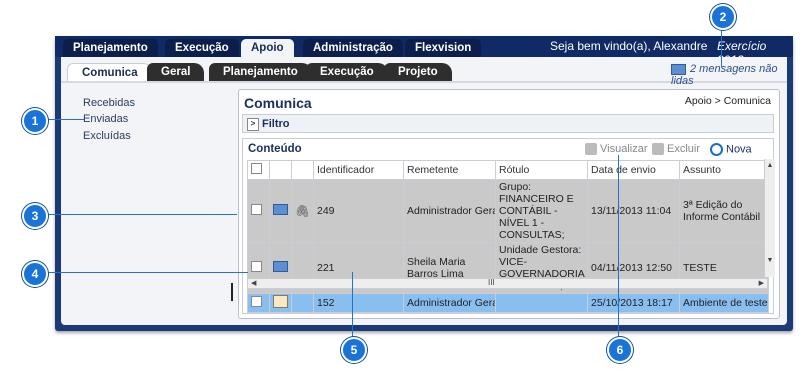  What do you see at coordinates (35, 216) in the screenshot?
I see `callout-3: 3` at bounding box center [35, 216].